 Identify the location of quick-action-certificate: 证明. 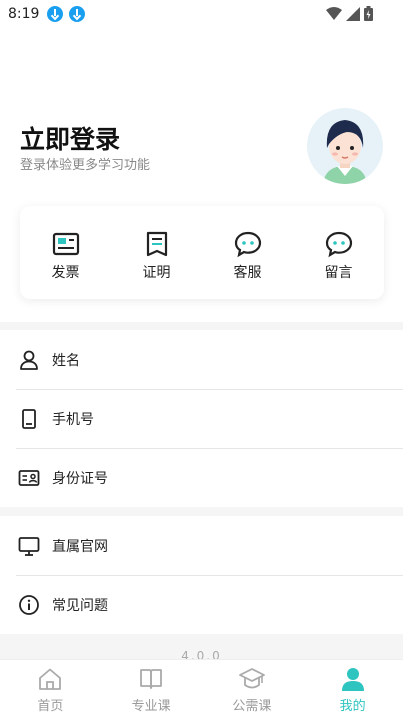
(156, 252).